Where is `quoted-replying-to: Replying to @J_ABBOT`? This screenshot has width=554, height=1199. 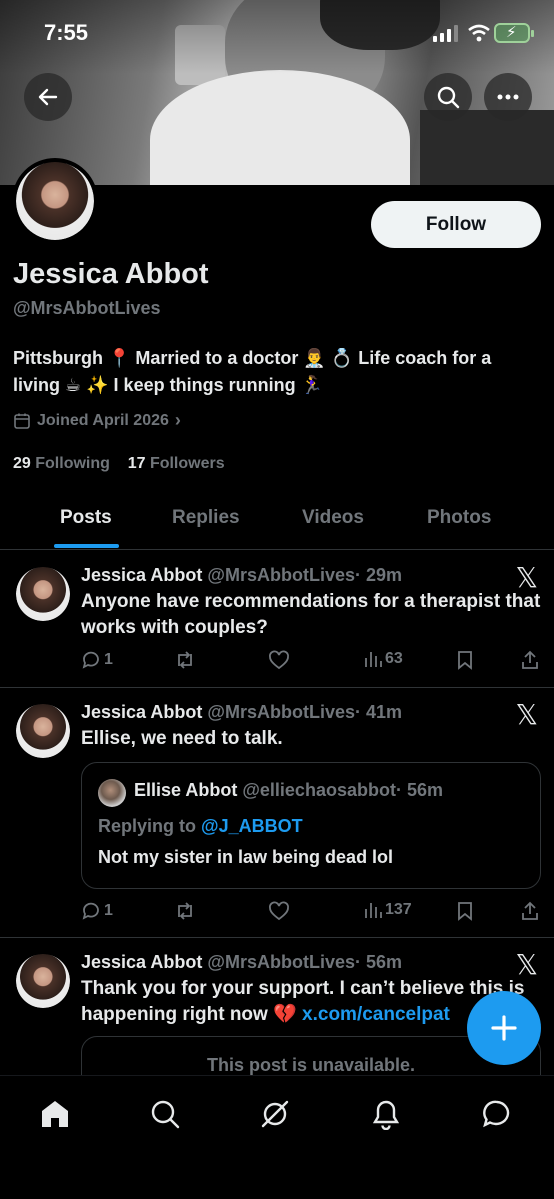
quoted-replying-to: Replying to @J_ABBOT is located at coordinates (200, 826).